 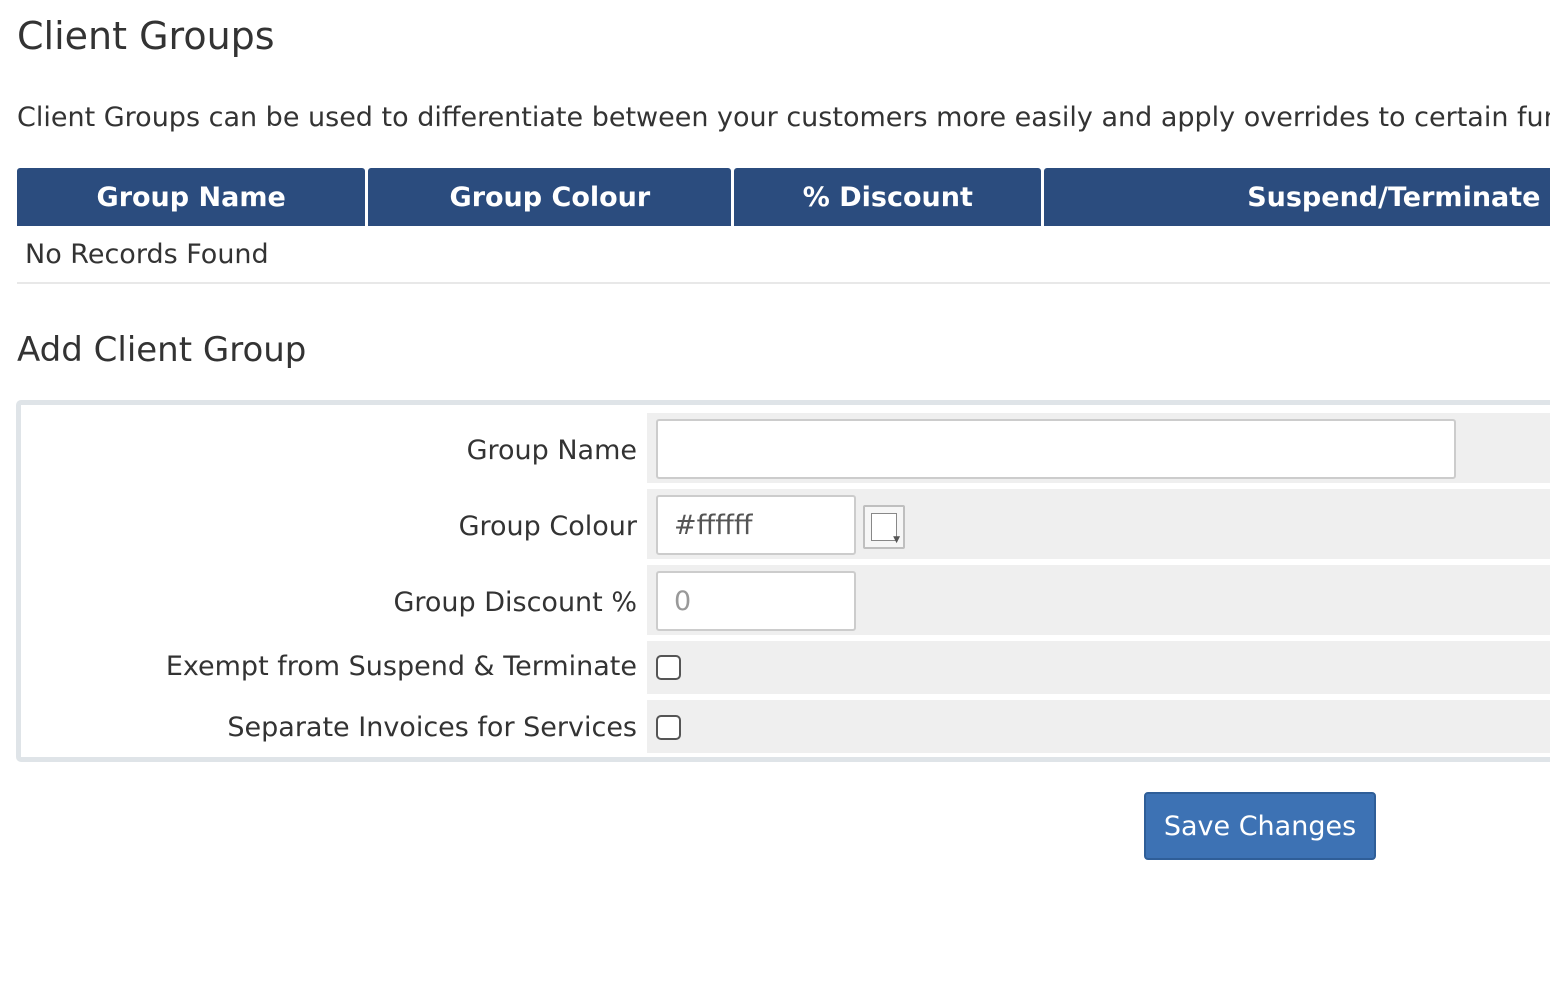 What do you see at coordinates (146, 36) in the screenshot?
I see `page-title: Client Groups` at bounding box center [146, 36].